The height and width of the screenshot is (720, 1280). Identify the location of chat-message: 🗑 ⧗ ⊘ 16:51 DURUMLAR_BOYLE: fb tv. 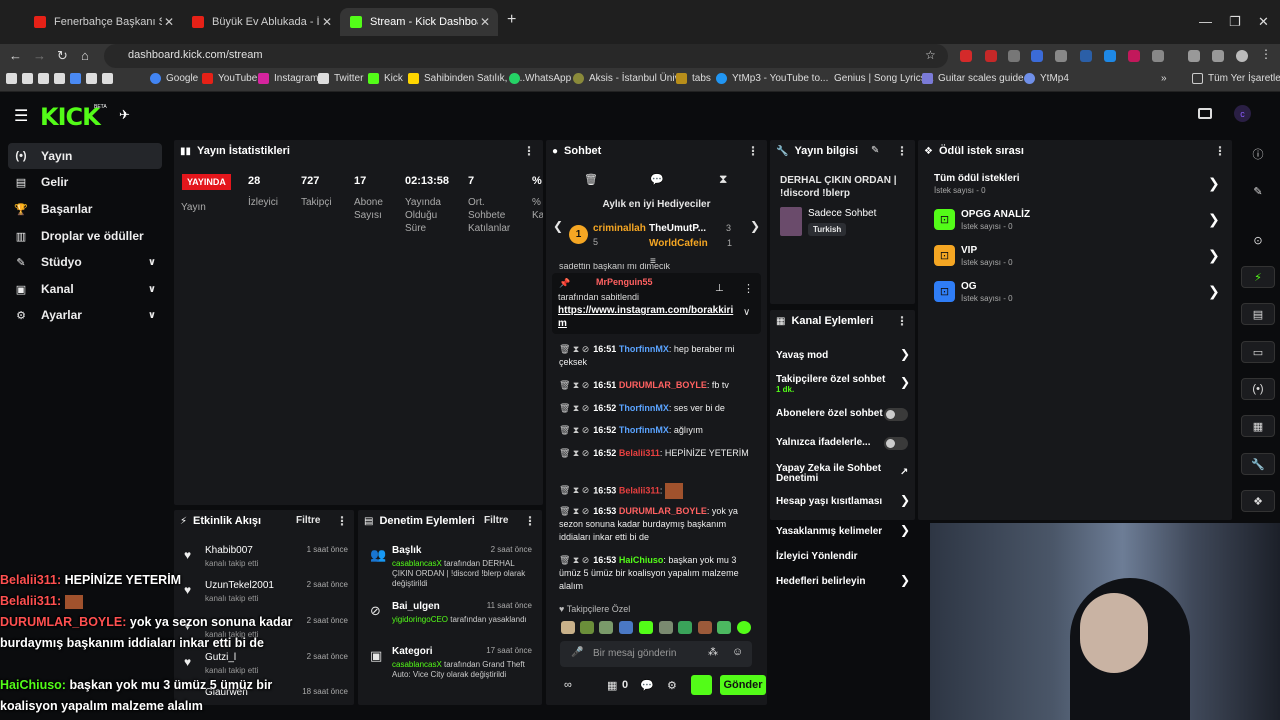
(657, 385).